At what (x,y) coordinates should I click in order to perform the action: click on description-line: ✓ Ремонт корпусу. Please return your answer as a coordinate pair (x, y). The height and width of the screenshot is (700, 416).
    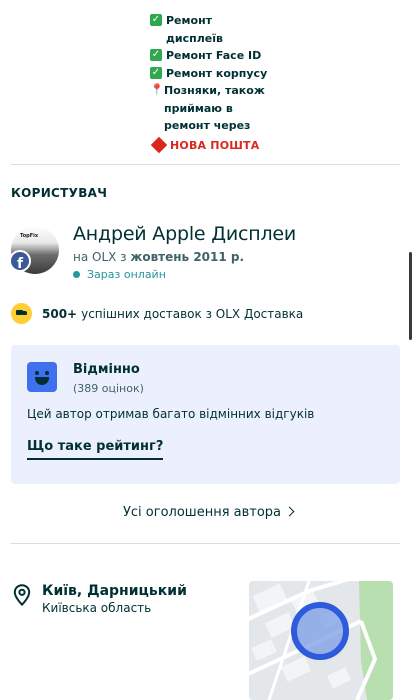
    Looking at the image, I should click on (210, 74).